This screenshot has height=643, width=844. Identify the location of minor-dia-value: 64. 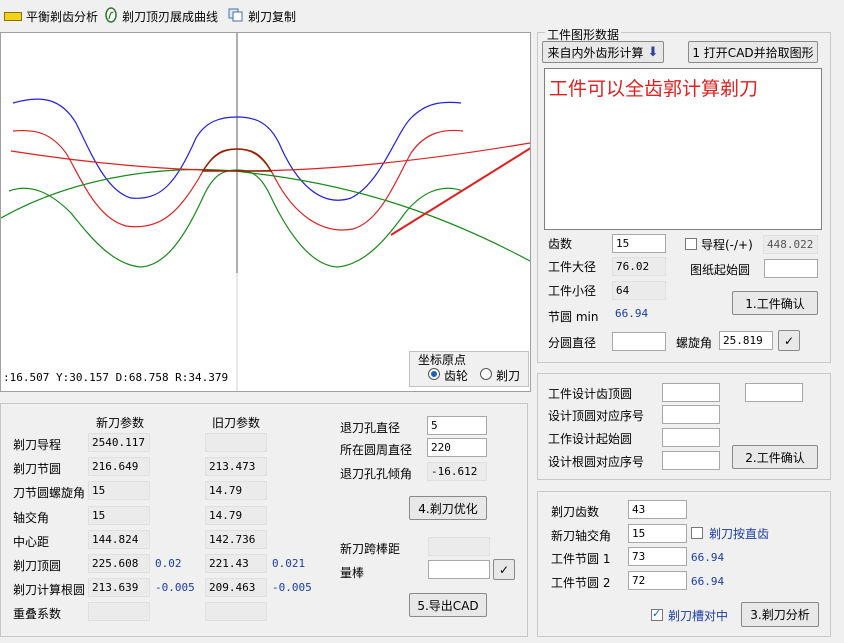
(639, 290).